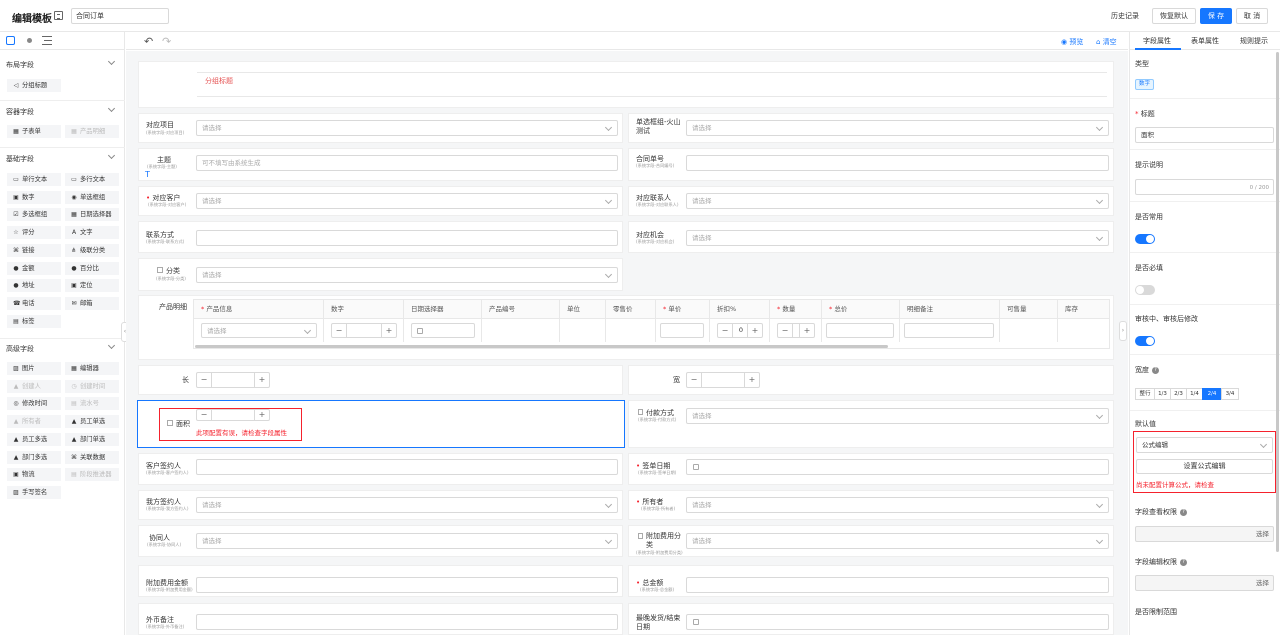 Image resolution: width=1280 pixels, height=635 pixels. I want to click on preview-button: ◉ 预览, so click(1072, 42).